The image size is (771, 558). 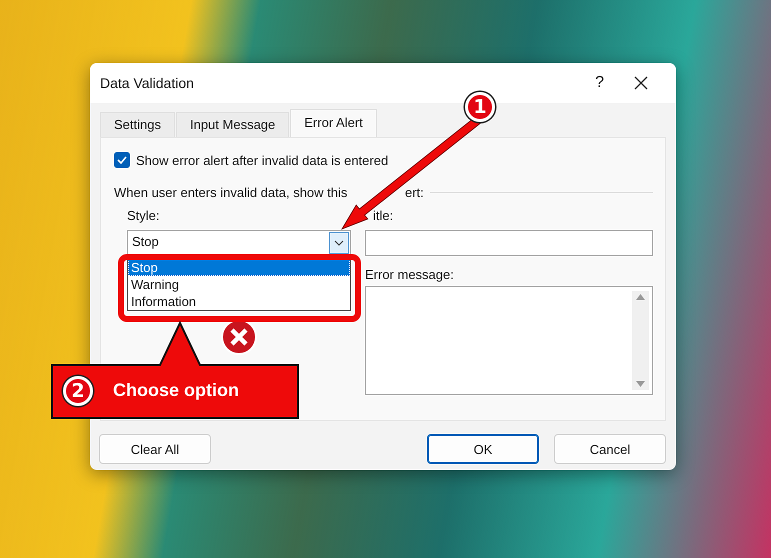 I want to click on window-title: Data Validation, so click(x=147, y=83).